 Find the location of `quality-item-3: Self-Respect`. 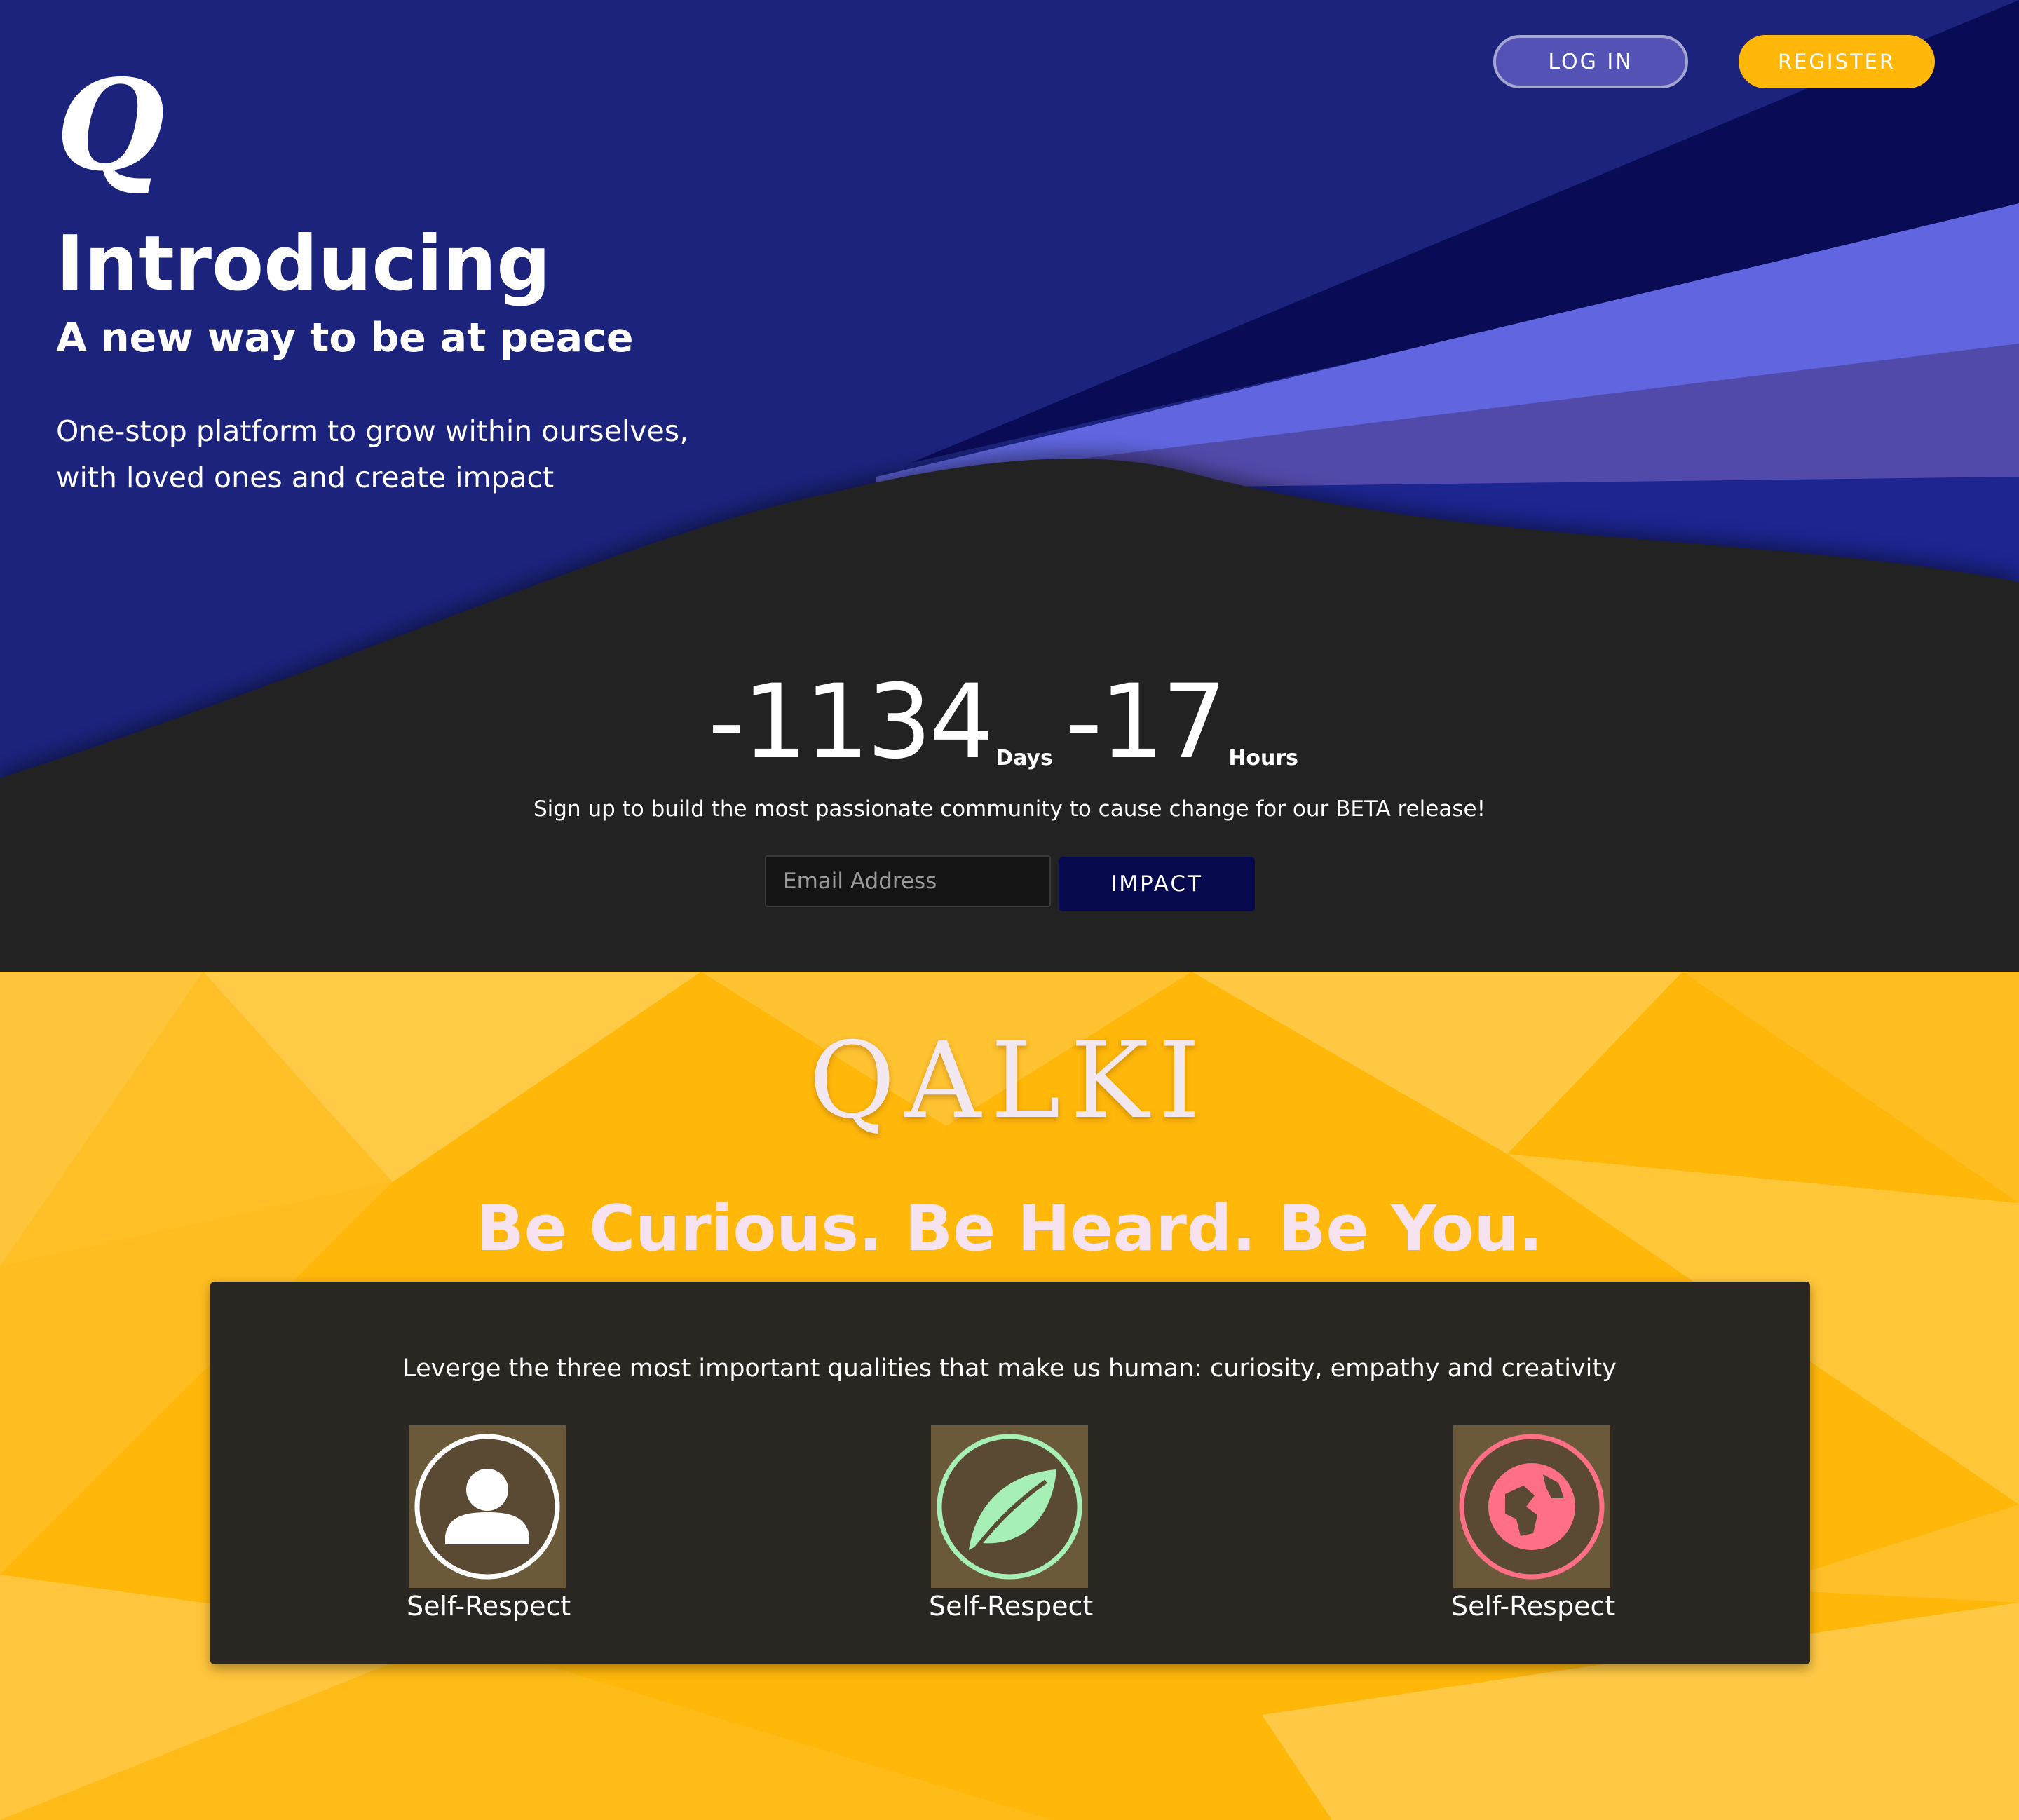

quality-item-3: Self-Respect is located at coordinates (1533, 1523).